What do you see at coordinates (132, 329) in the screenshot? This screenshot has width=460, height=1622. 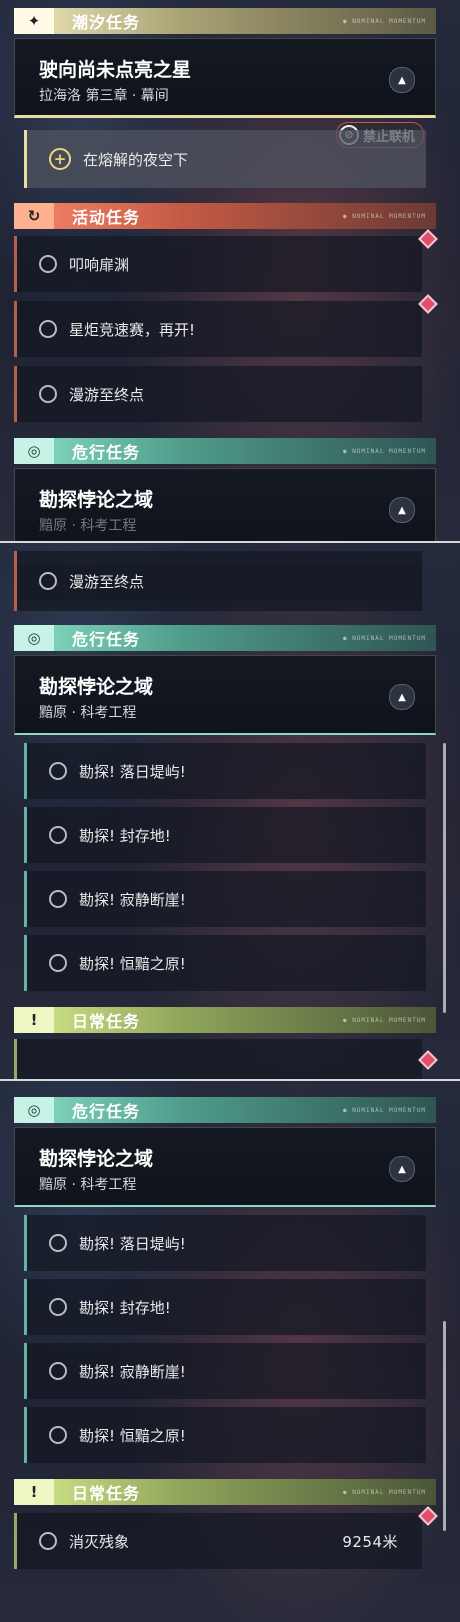 I see `quest-label: 星炬竞速赛，再开!` at bounding box center [132, 329].